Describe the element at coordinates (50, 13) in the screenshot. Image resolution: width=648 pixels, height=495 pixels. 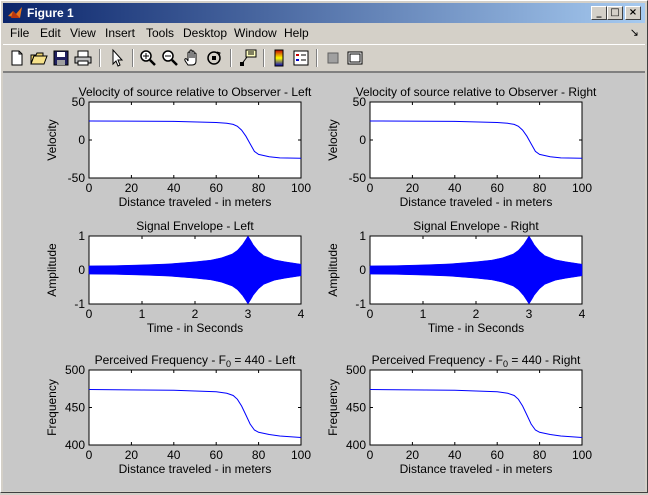
I see `window-title: Figure 1` at that location.